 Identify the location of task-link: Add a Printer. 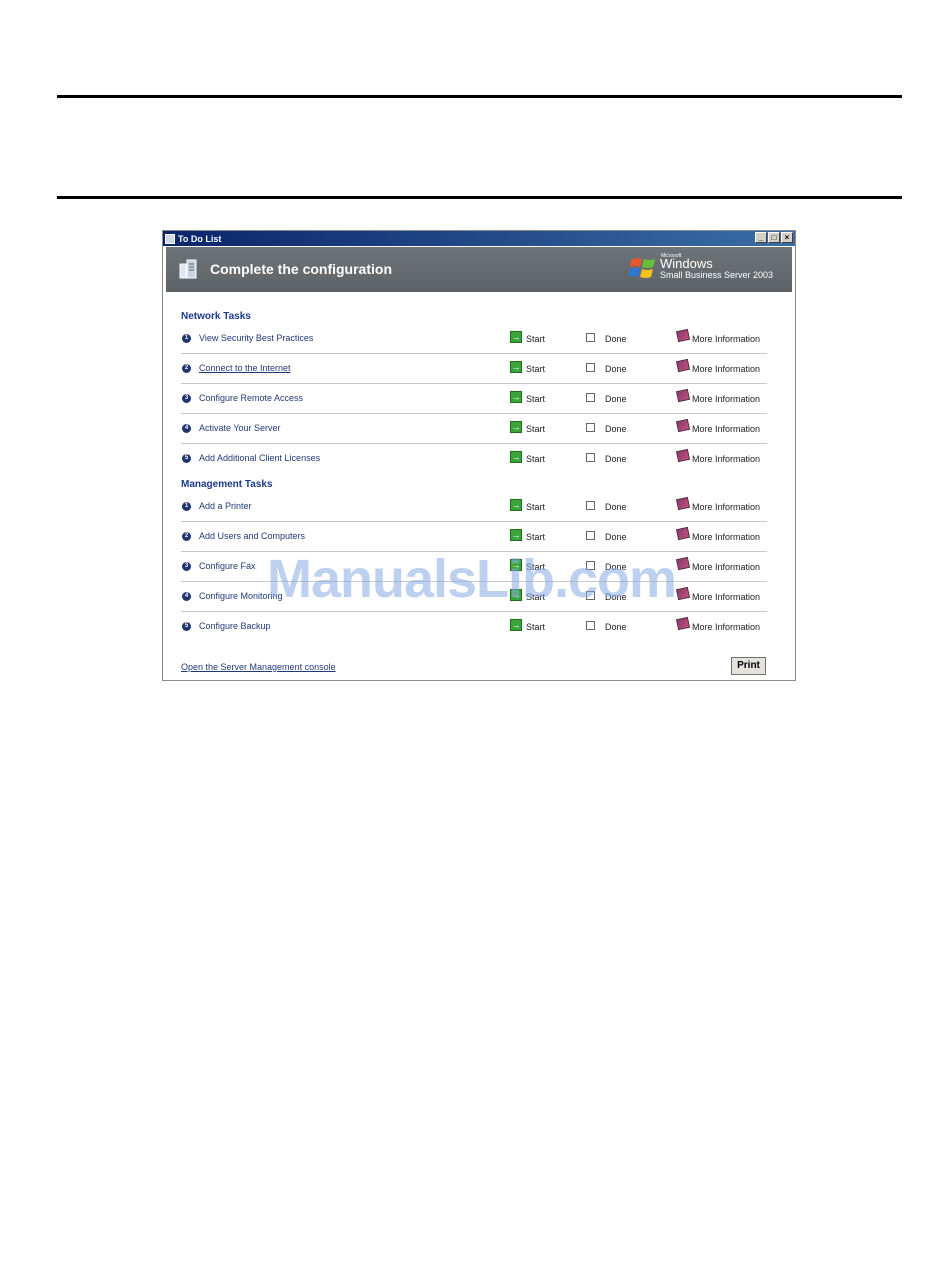
(225, 506).